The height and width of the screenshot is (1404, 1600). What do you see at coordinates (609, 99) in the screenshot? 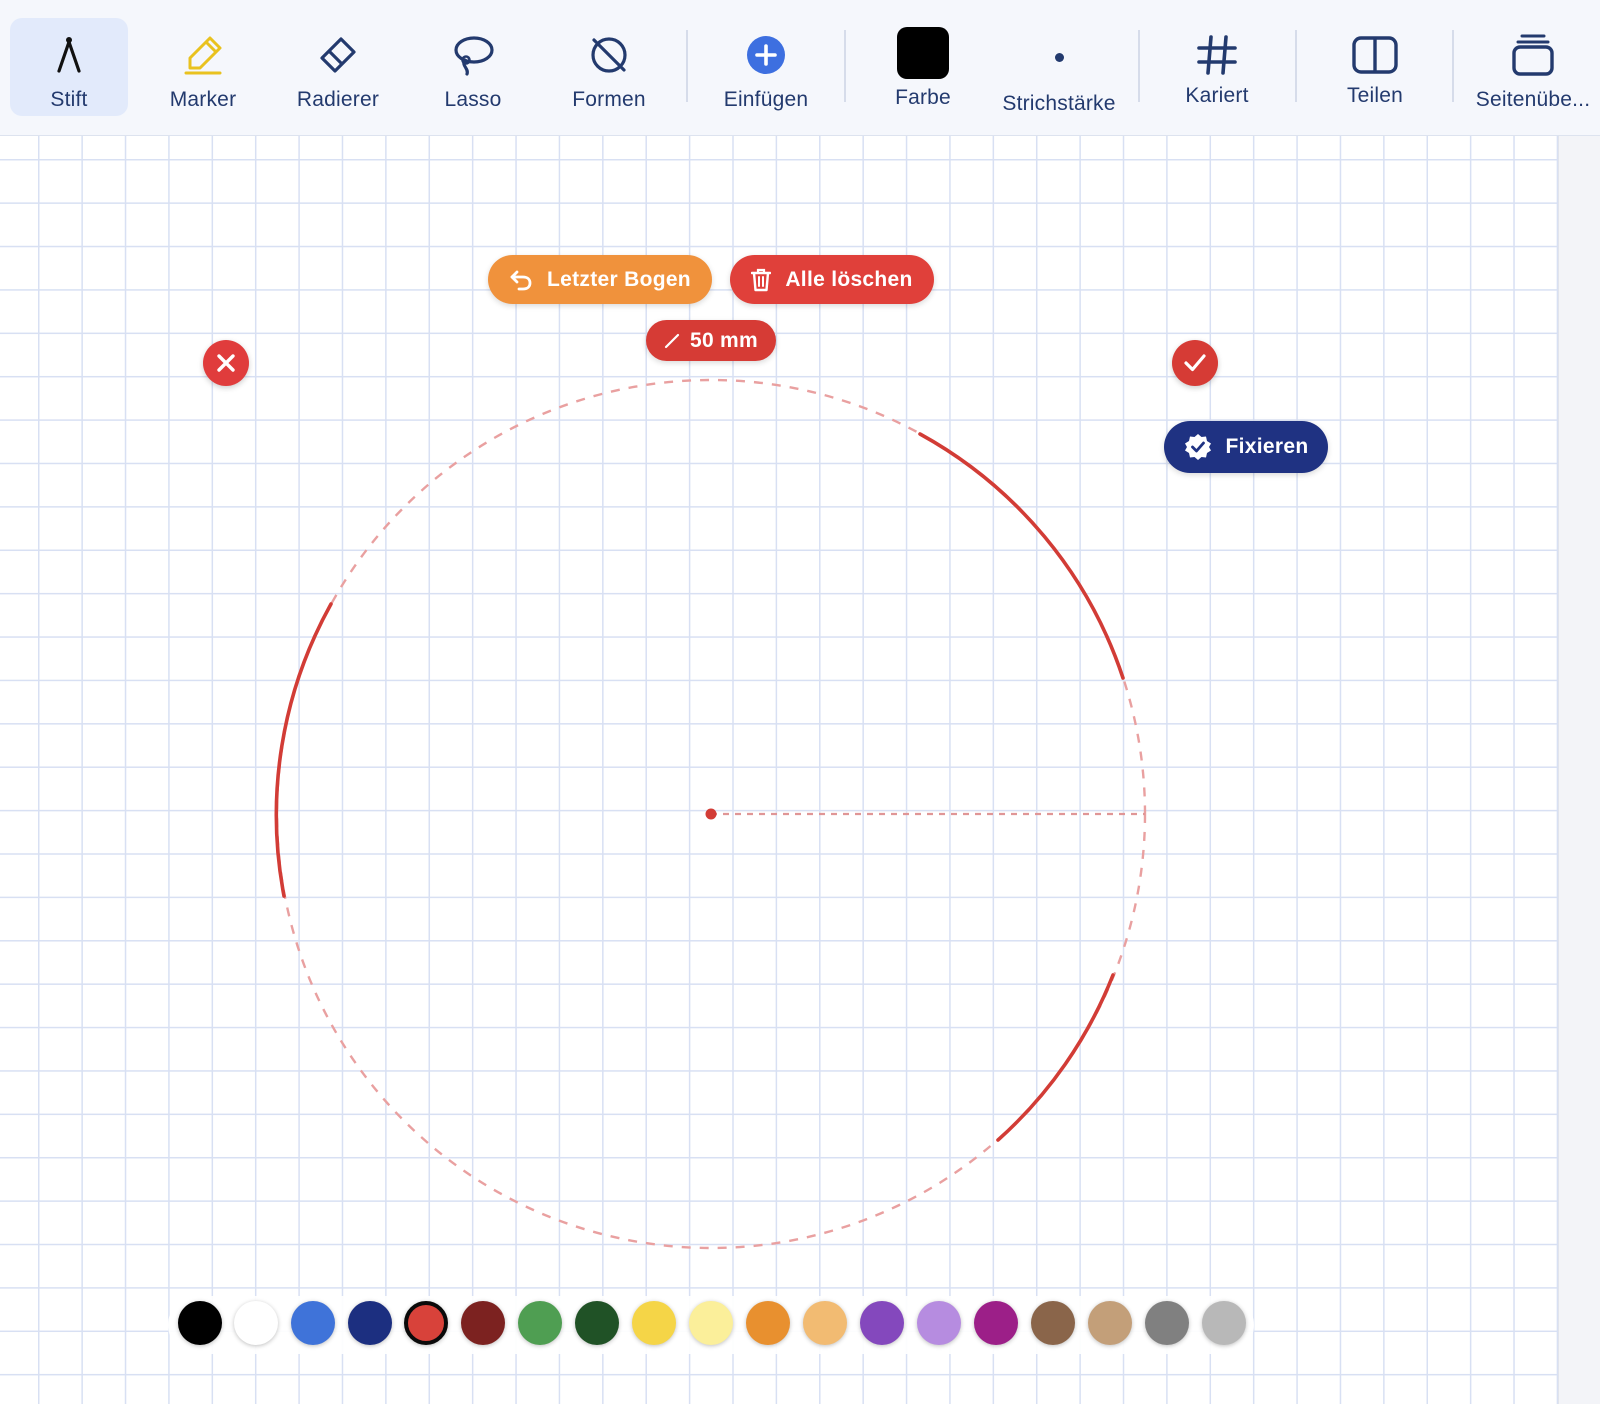
I see `tool-label: Formen` at bounding box center [609, 99].